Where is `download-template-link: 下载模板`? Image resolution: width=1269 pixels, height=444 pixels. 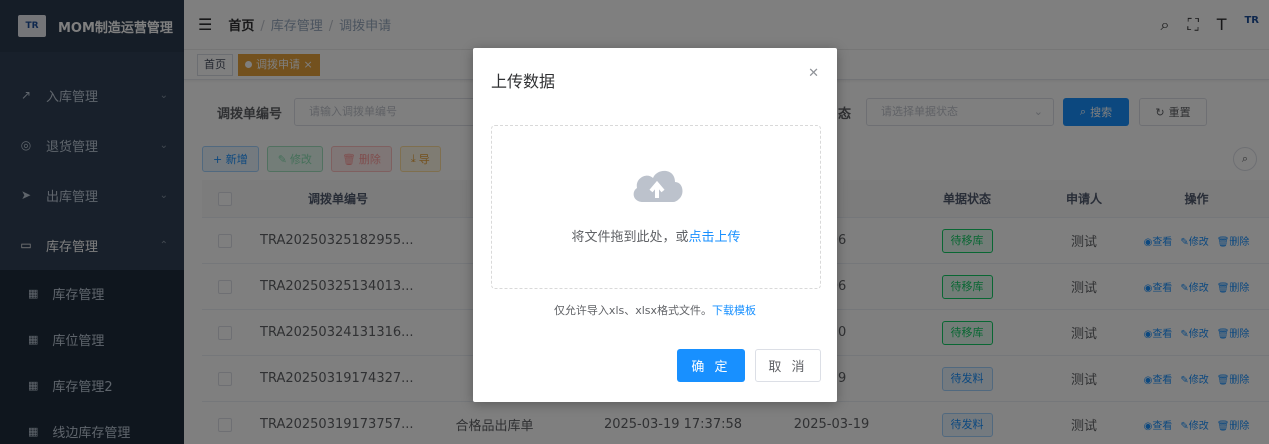 download-template-link: 下载模板 is located at coordinates (734, 310).